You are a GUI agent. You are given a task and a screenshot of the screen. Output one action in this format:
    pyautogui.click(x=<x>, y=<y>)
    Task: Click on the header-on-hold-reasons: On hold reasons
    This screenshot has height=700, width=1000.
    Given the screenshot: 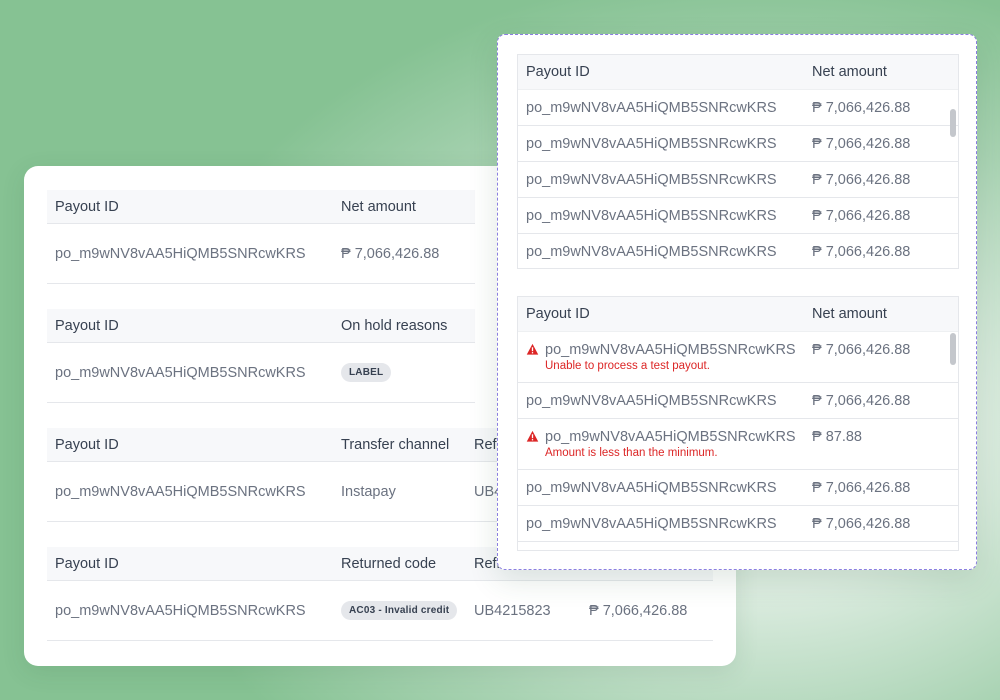 What is the action you would take?
    pyautogui.click(x=394, y=325)
    